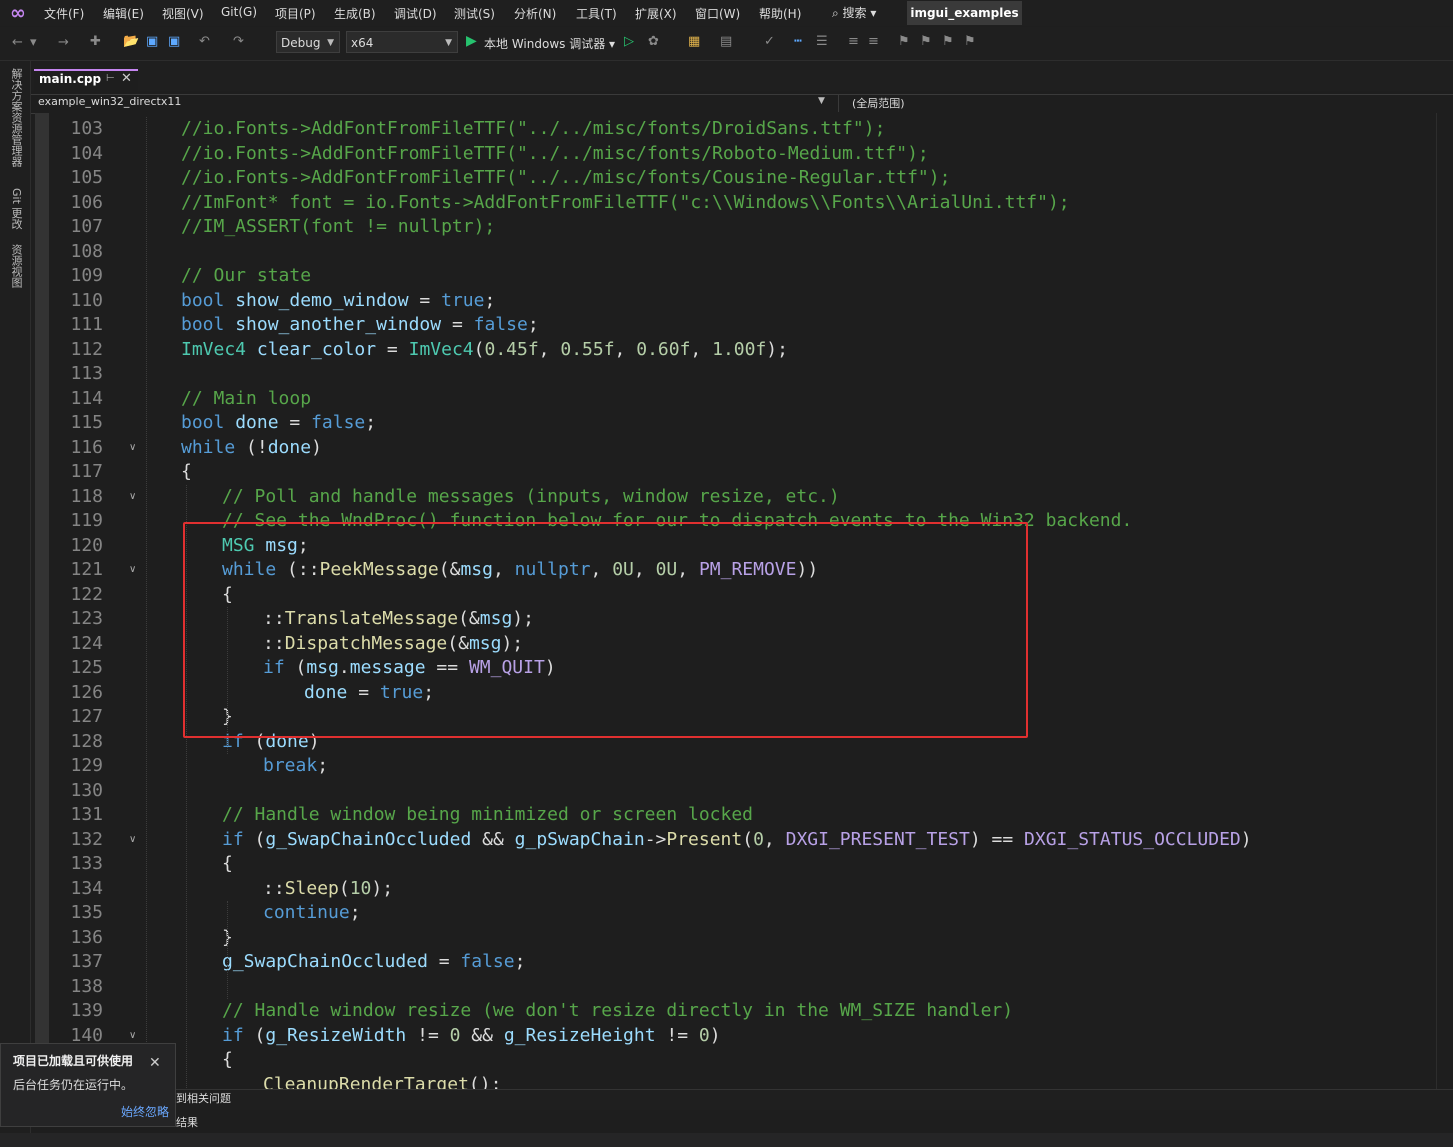 Image resolution: width=1453 pixels, height=1147 pixels. Describe the element at coordinates (355, 13) in the screenshot. I see `menu-item: 生成(B)` at that location.